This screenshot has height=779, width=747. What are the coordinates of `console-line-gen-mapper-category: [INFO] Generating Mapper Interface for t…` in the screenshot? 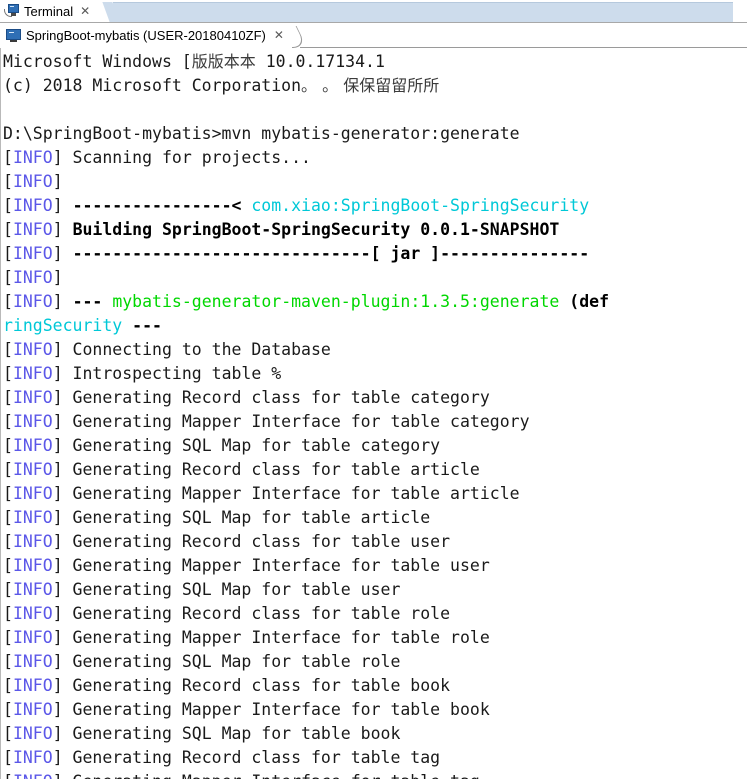 It's located at (374, 422).